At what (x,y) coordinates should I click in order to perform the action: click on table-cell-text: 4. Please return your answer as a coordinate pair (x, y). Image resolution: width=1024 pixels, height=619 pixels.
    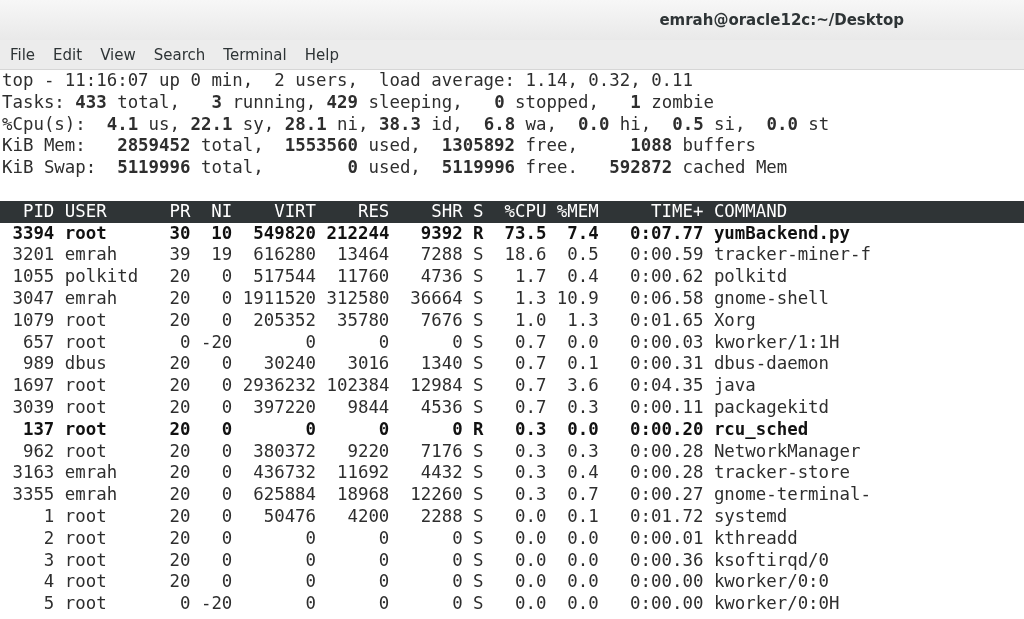
    Looking at the image, I should click on (48, 582).